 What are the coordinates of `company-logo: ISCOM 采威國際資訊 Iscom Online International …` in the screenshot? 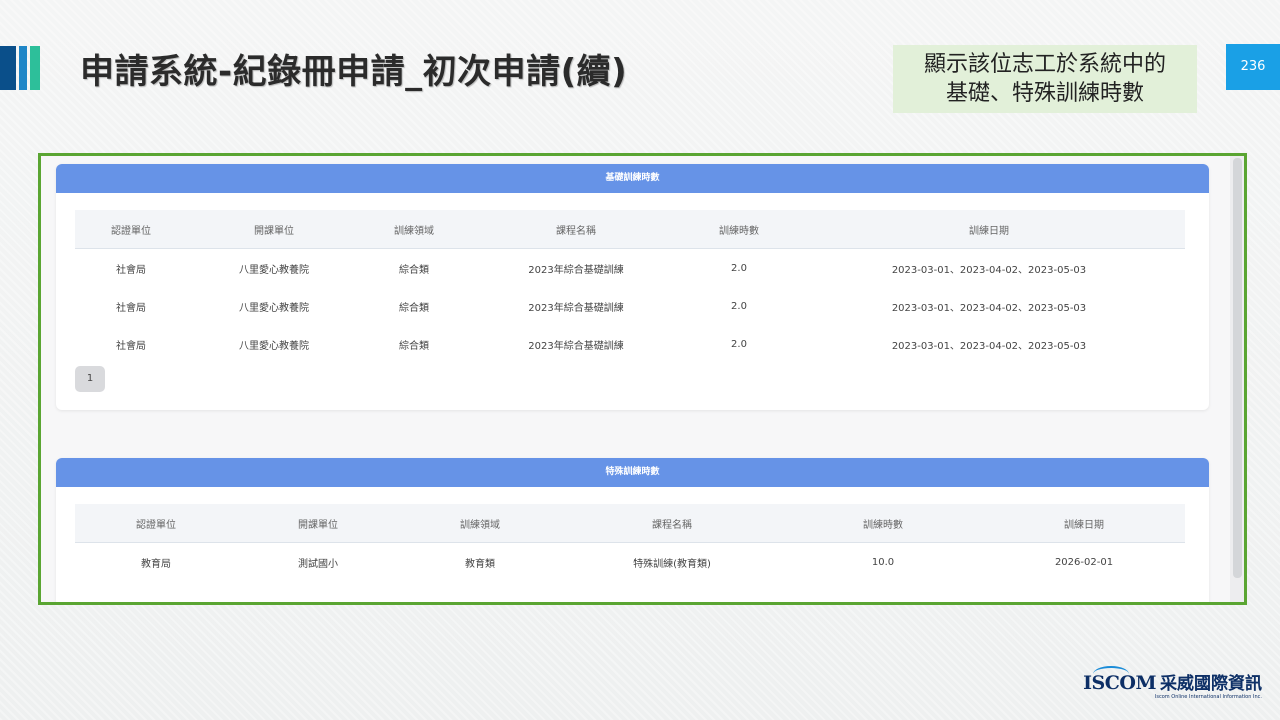 It's located at (1172, 683).